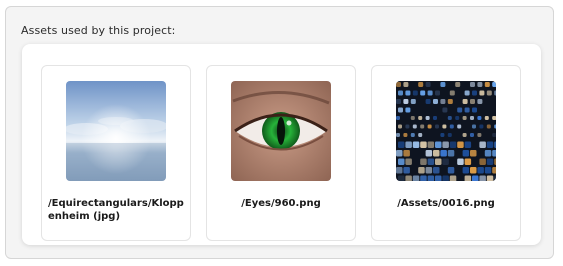  Describe the element at coordinates (446, 131) in the screenshot. I see `blue-tiles-thumbnail` at that location.